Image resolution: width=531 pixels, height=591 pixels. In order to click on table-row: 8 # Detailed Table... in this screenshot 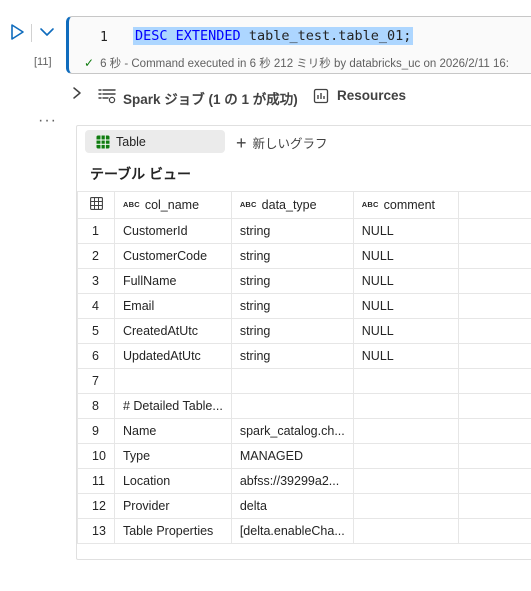, I will do `click(304, 406)`.